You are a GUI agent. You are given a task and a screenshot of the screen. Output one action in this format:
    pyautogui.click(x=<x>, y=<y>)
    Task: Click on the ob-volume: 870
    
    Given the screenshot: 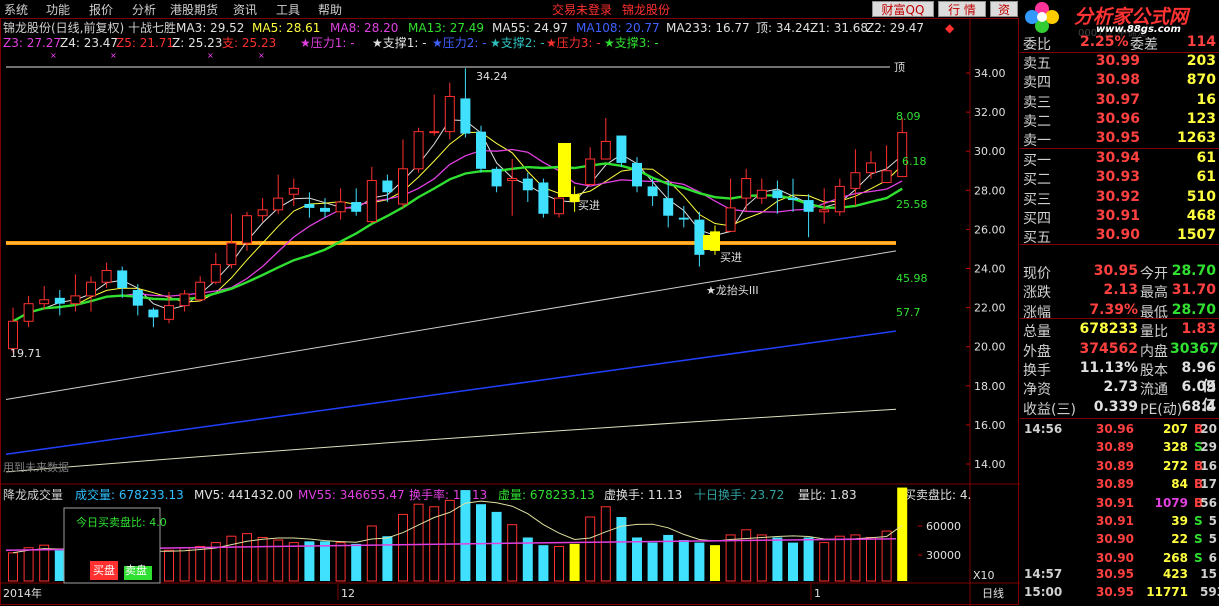 What is the action you would take?
    pyautogui.click(x=1201, y=80)
    